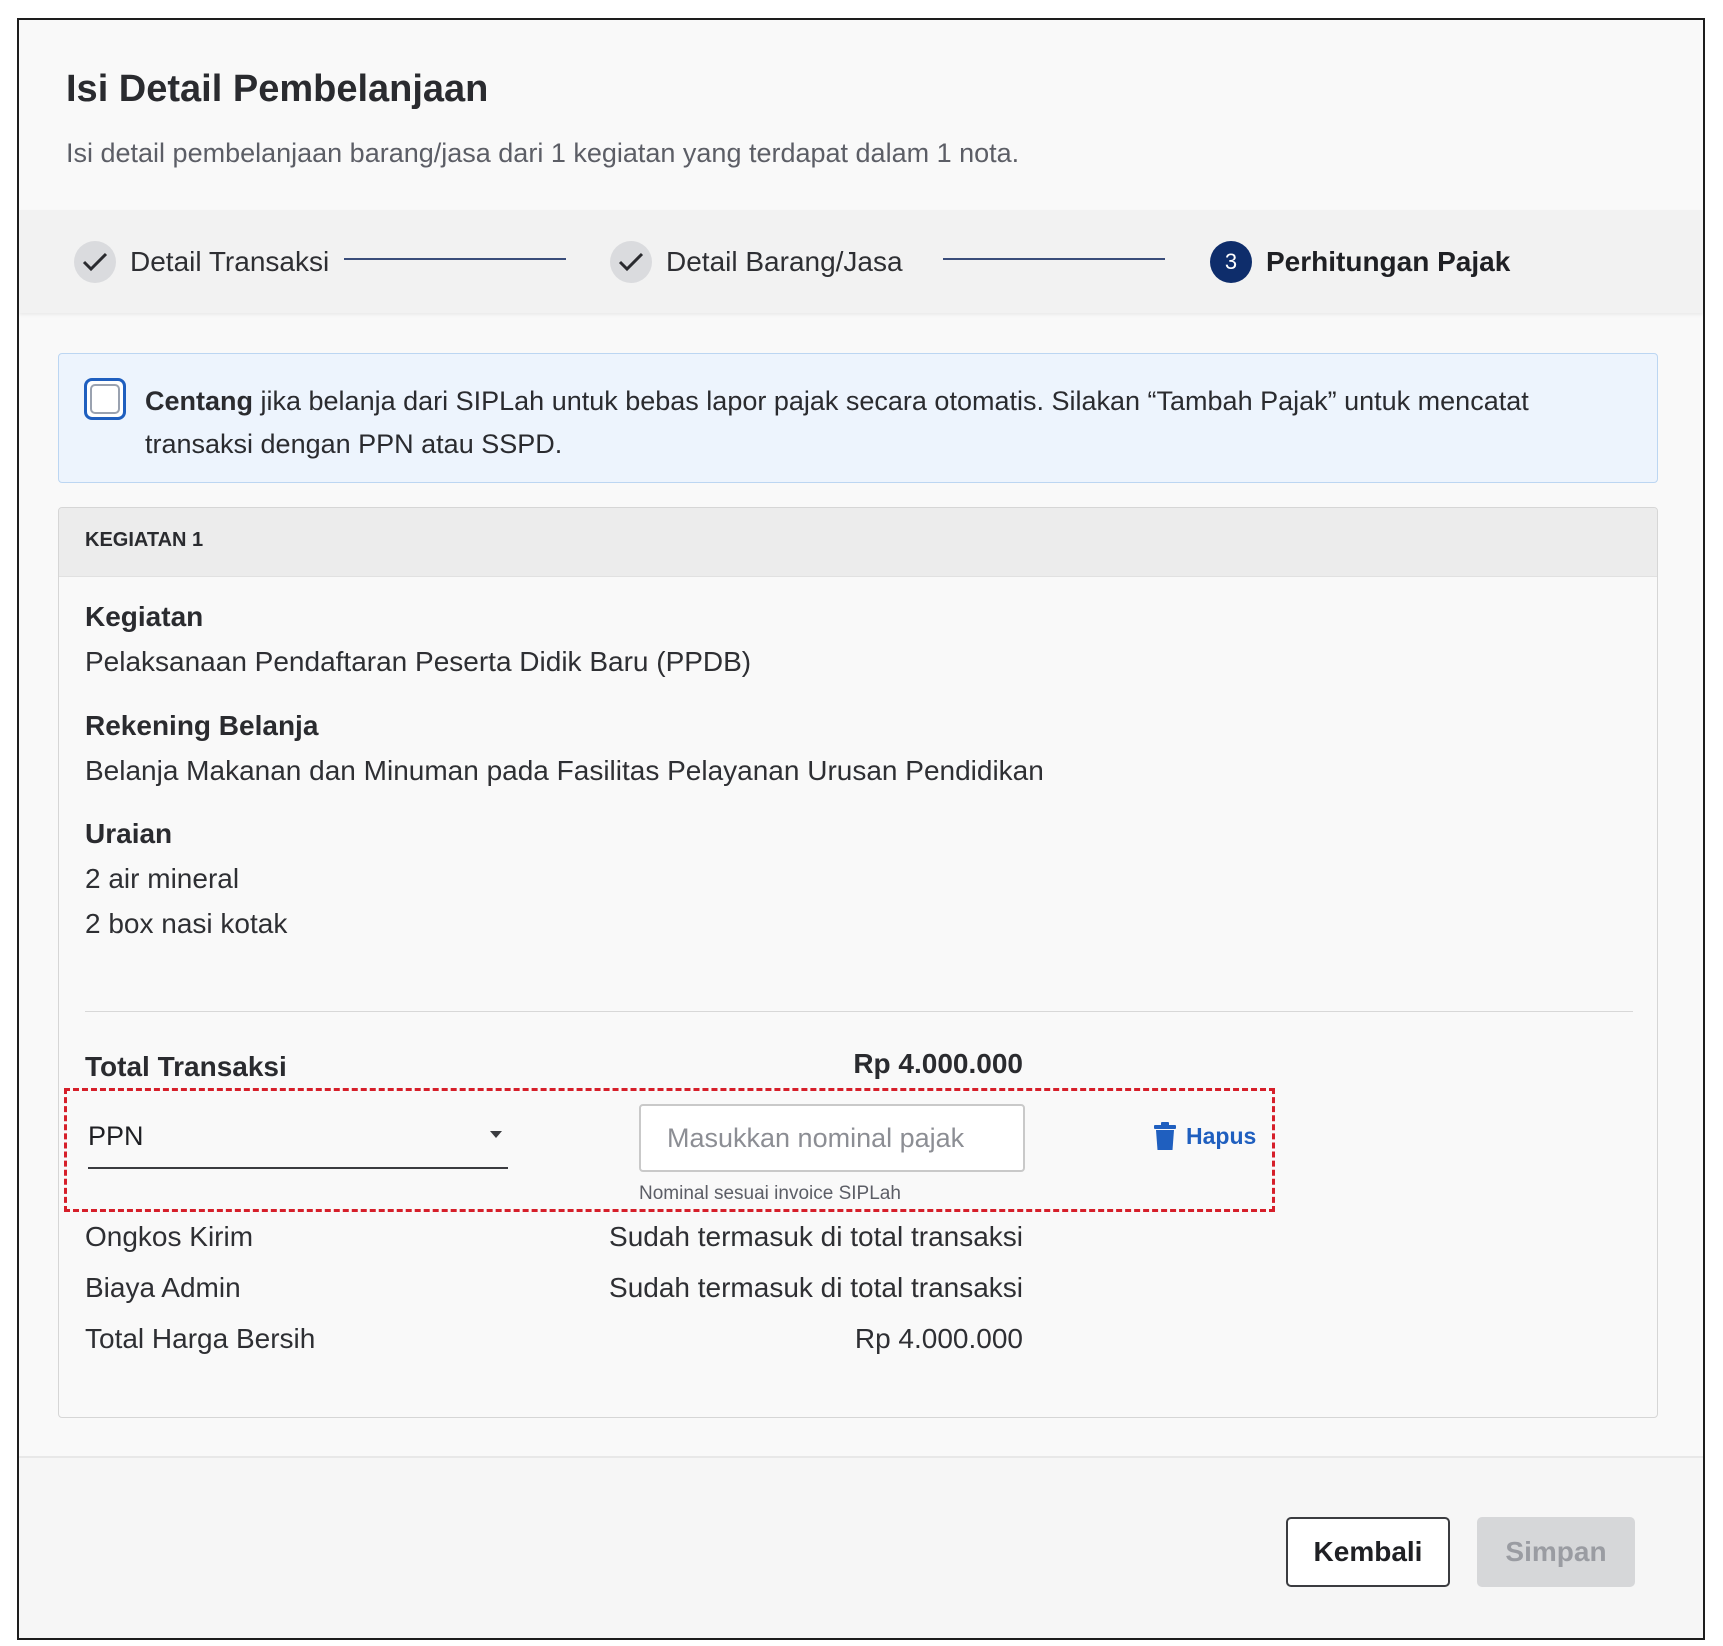 The width and height of the screenshot is (1723, 1646). What do you see at coordinates (277, 89) in the screenshot?
I see `page-title: Isi Detail Pembelanjaan` at bounding box center [277, 89].